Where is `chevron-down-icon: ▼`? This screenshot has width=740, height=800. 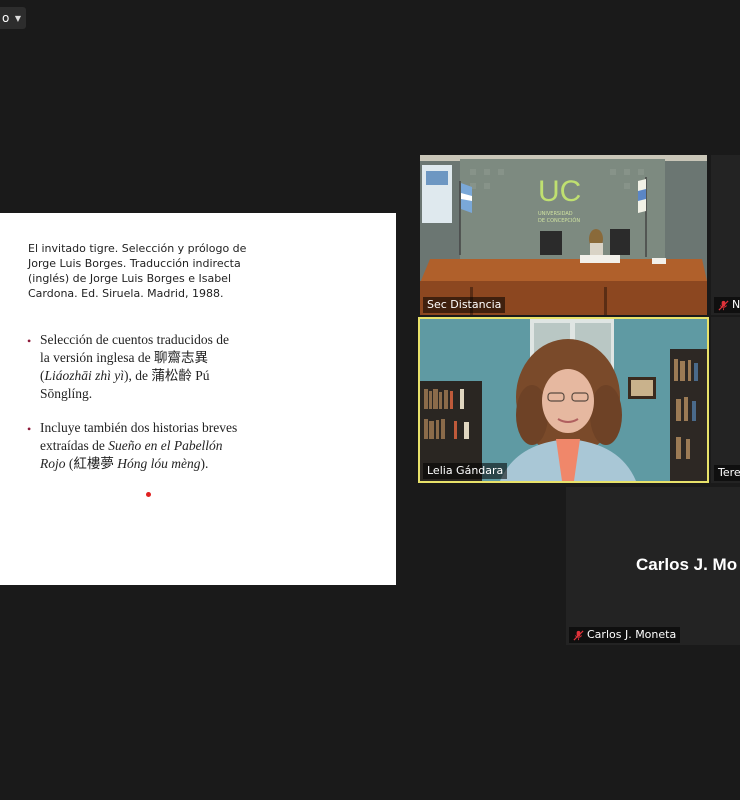 chevron-down-icon: ▼ is located at coordinates (17, 18).